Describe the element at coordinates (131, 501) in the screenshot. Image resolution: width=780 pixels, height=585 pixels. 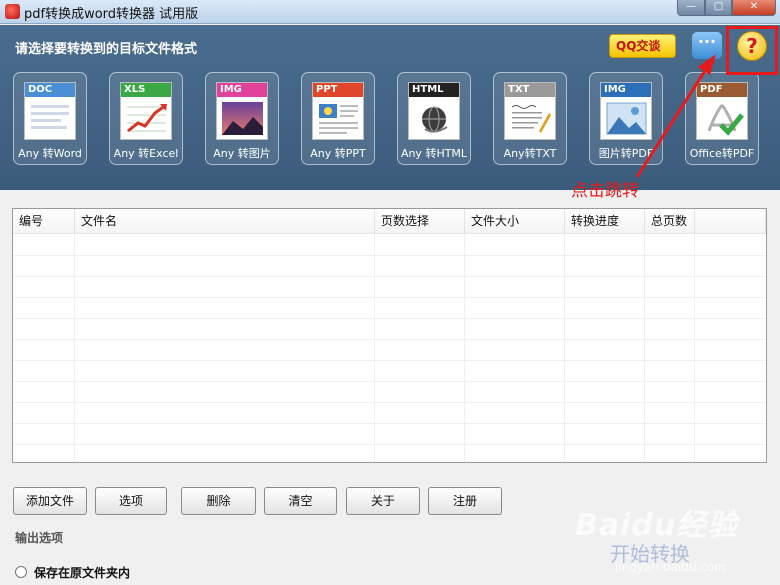
I see `options-button: 选项` at that location.